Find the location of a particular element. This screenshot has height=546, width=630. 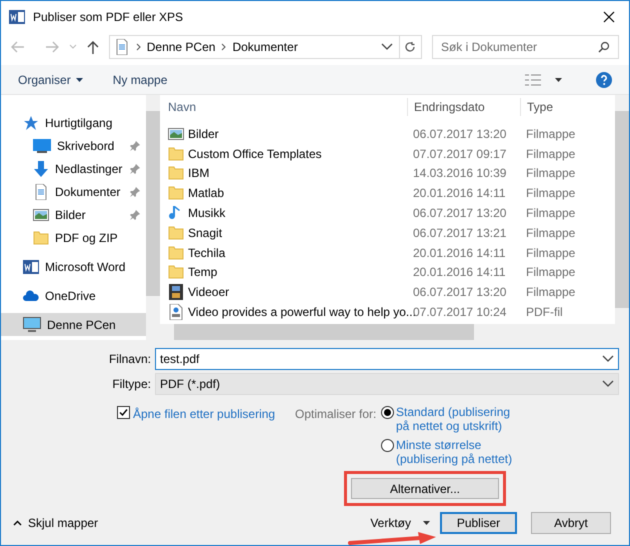

help-icon is located at coordinates (604, 80).